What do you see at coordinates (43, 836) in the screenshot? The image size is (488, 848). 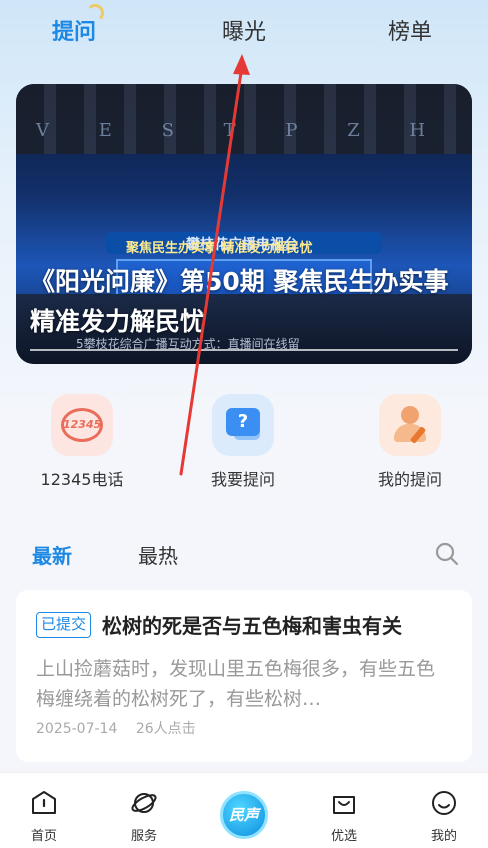 I see `nav-label: 首页` at bounding box center [43, 836].